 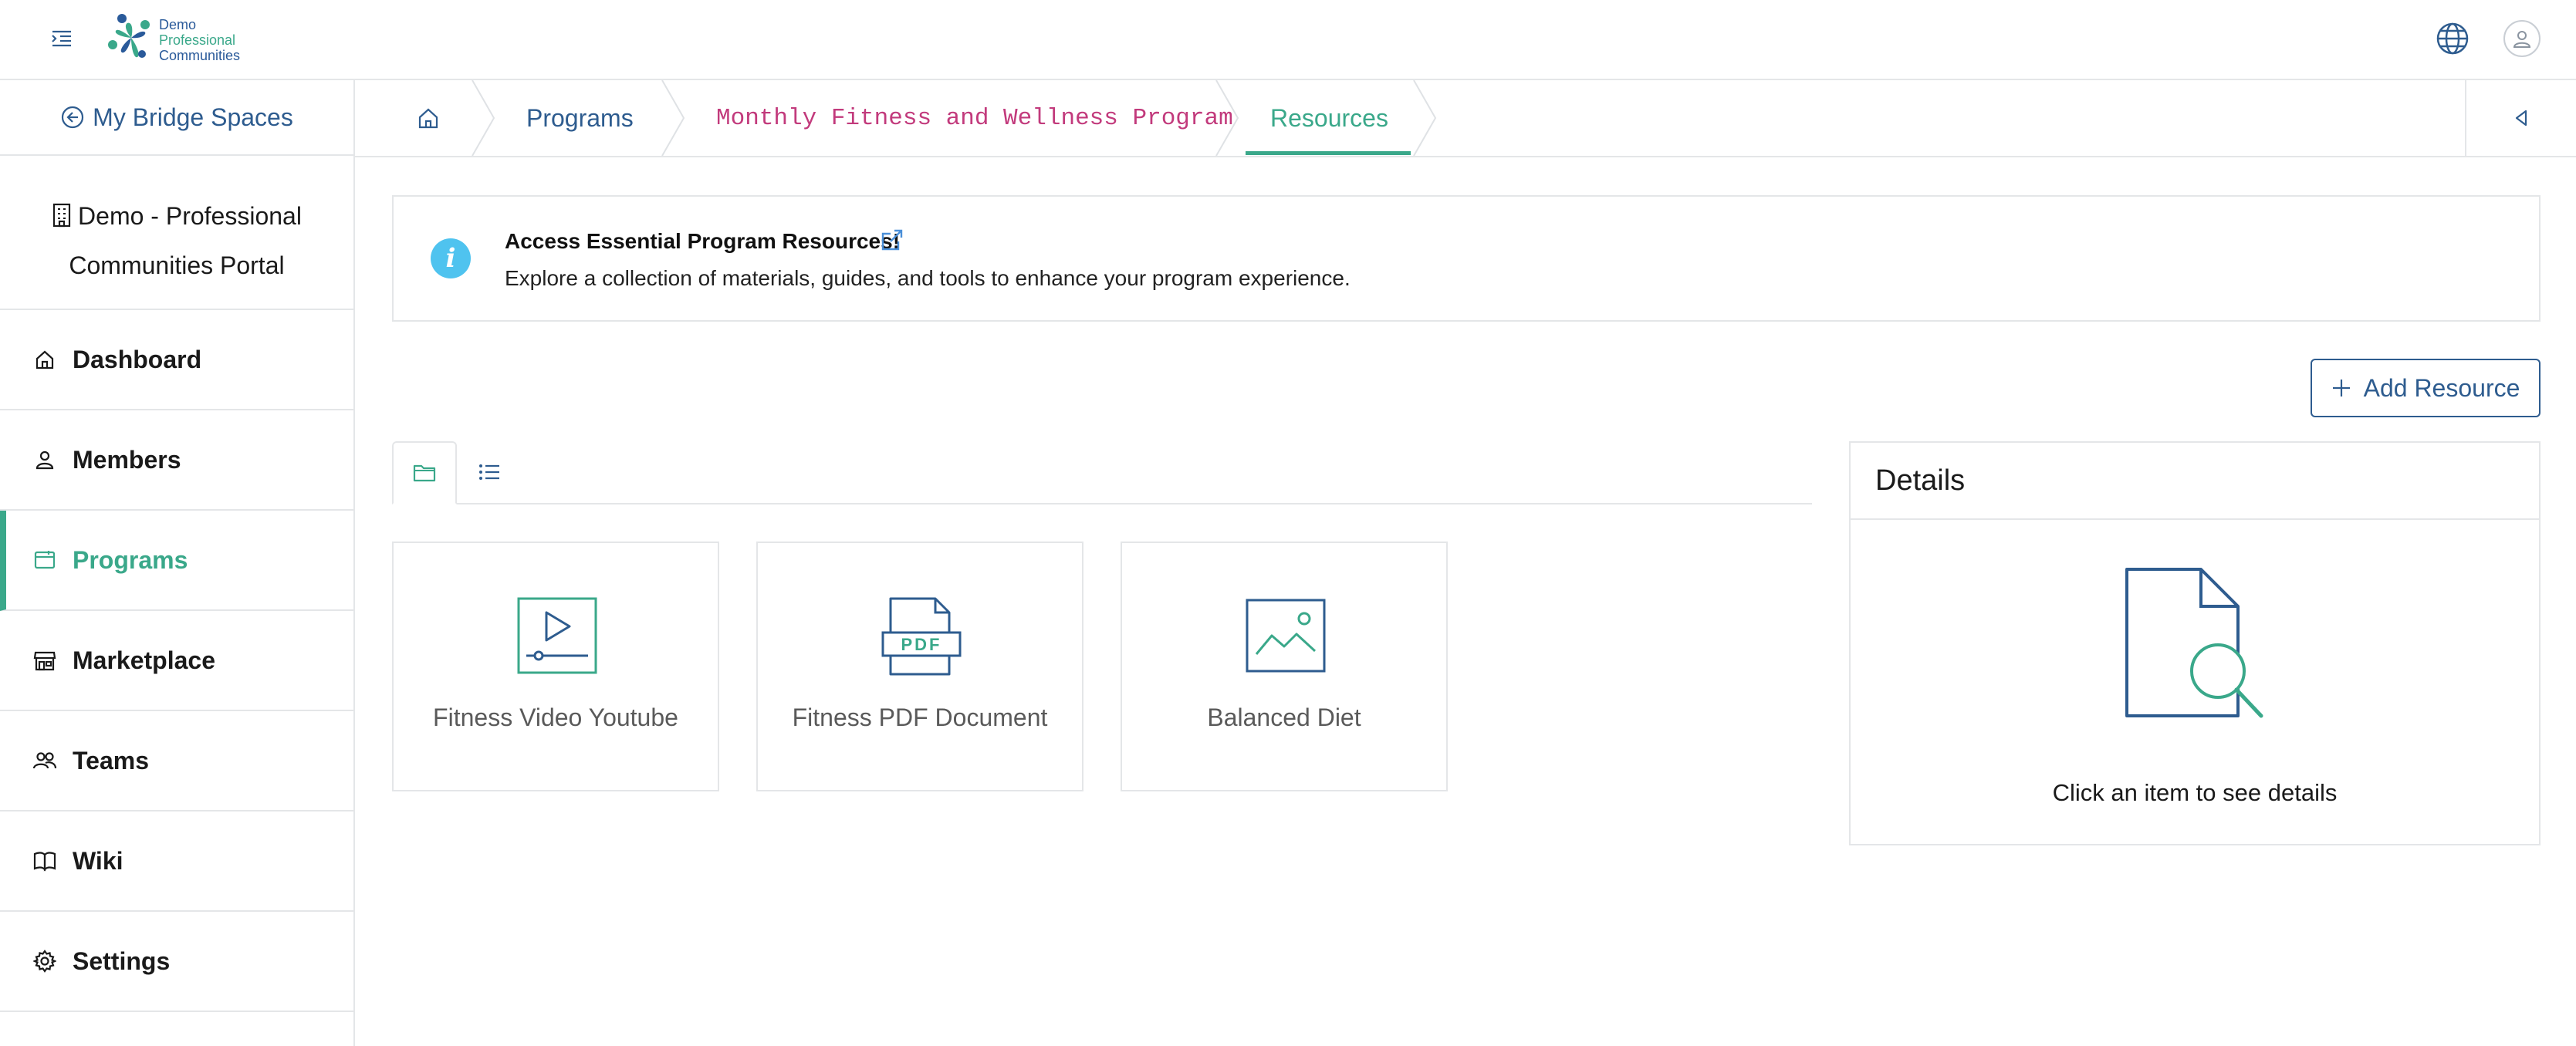 I want to click on caret-left-icon, so click(x=2521, y=119).